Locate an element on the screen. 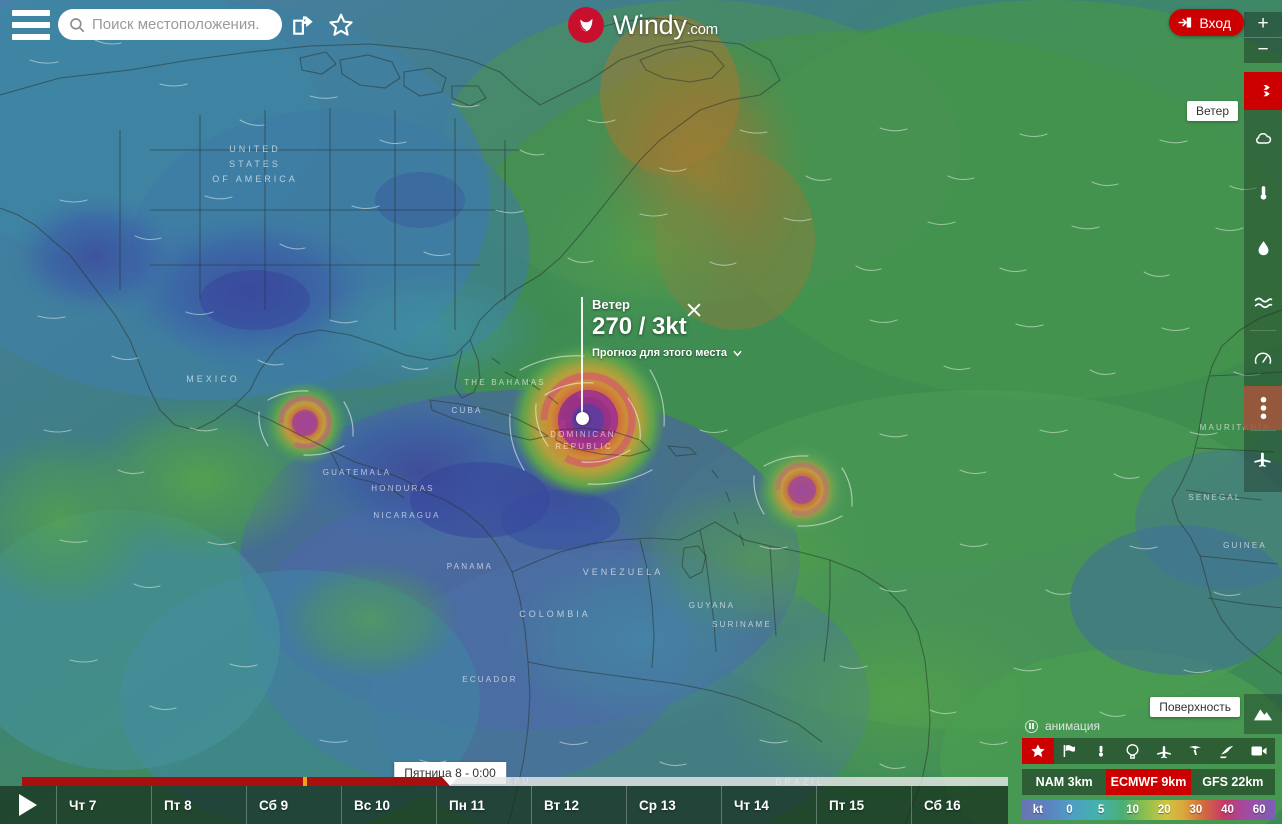 This screenshot has width=1282, height=824. map-label: ECUADOR is located at coordinates (489, 679).